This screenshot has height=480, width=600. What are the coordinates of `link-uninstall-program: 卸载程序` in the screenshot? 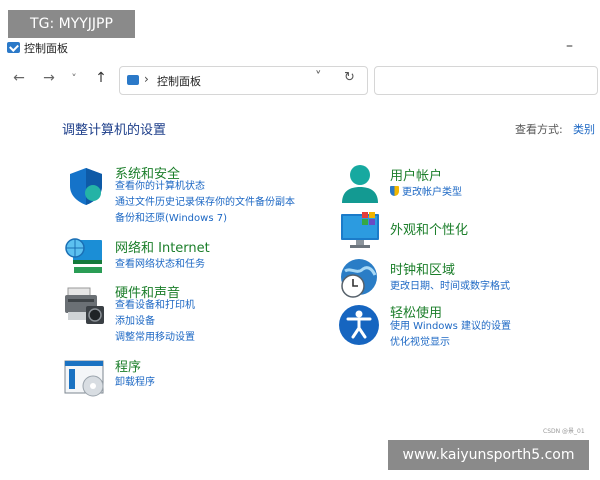 It's located at (135, 383).